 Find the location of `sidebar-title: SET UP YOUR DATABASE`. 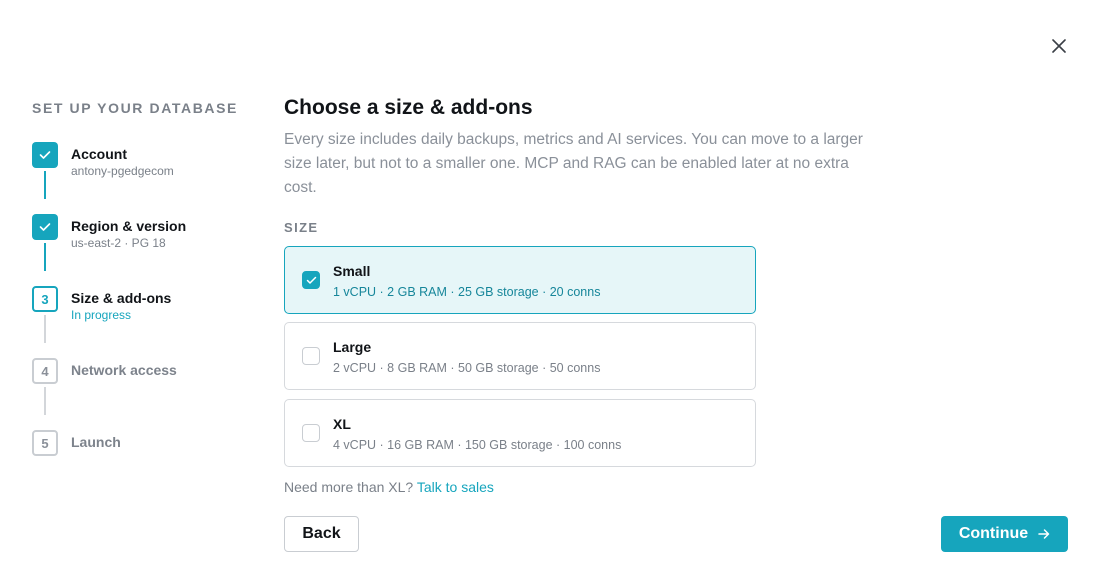

sidebar-title: SET UP YOUR DATABASE is located at coordinates (135, 108).